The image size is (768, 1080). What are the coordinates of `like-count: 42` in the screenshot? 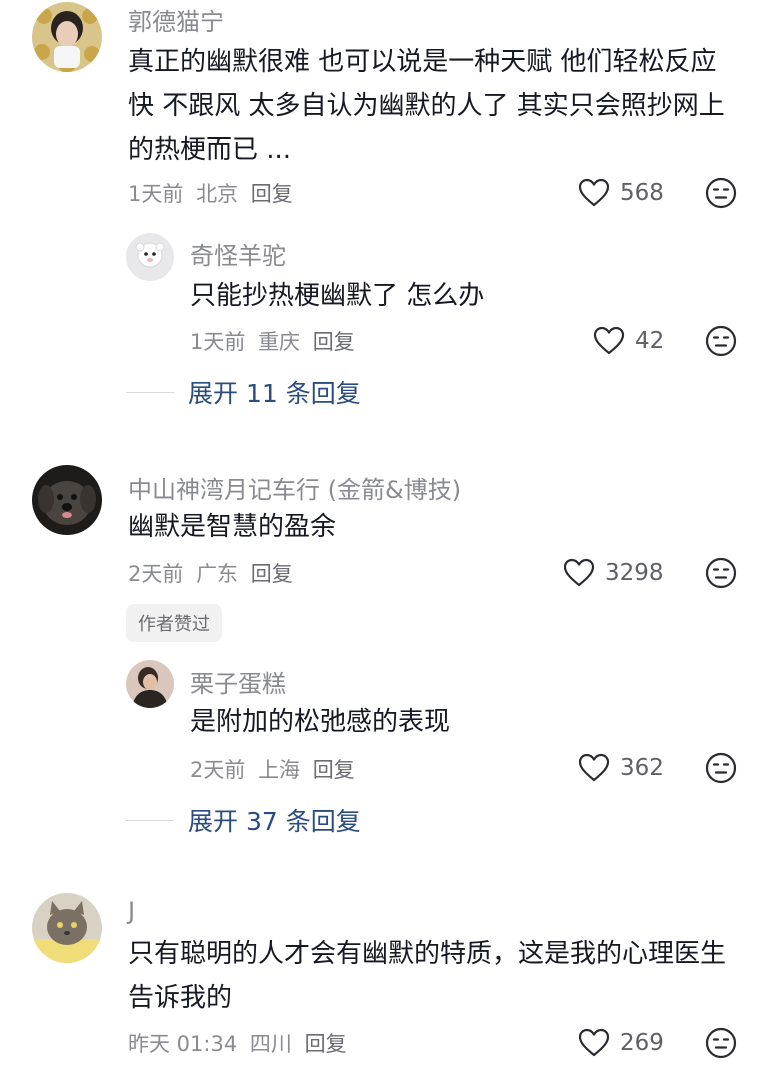 It's located at (650, 341).